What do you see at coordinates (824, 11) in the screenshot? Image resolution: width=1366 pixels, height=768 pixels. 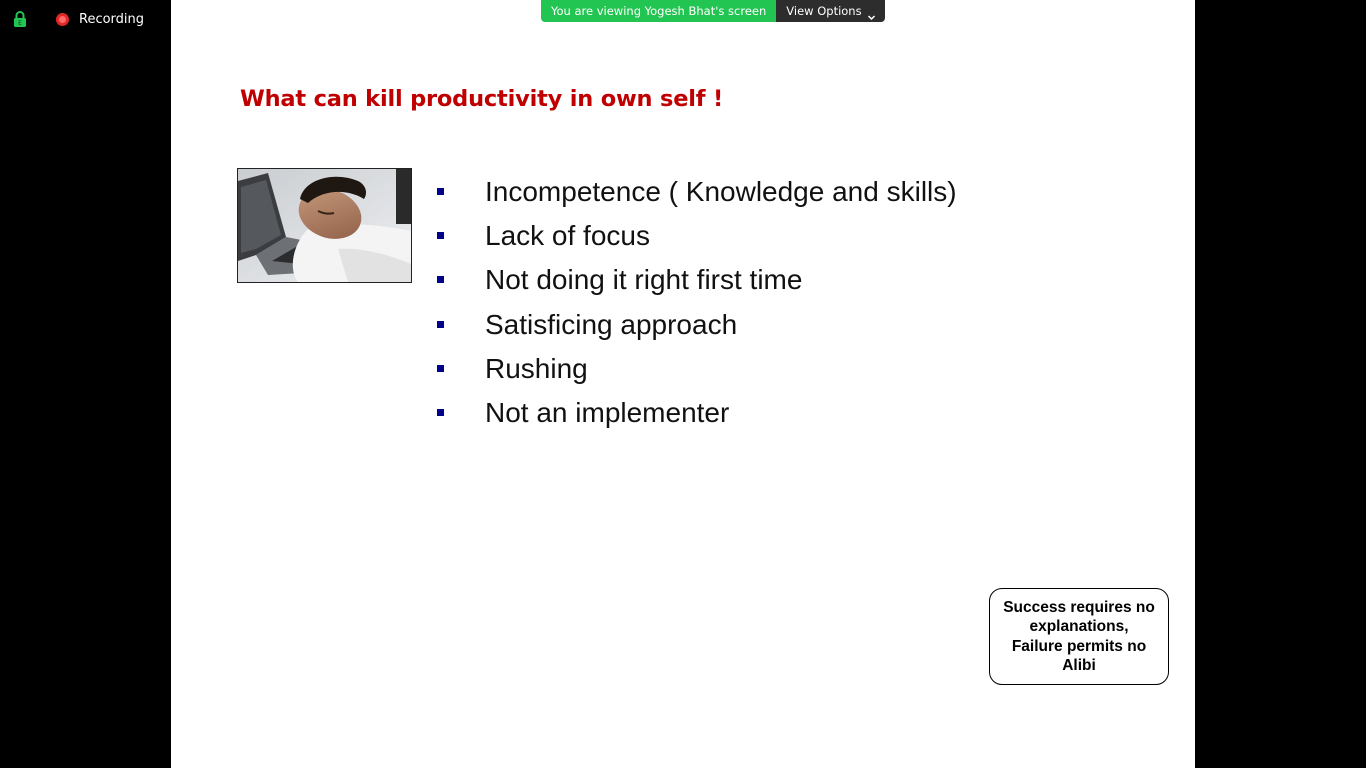 I see `view-options-label: View Options` at bounding box center [824, 11].